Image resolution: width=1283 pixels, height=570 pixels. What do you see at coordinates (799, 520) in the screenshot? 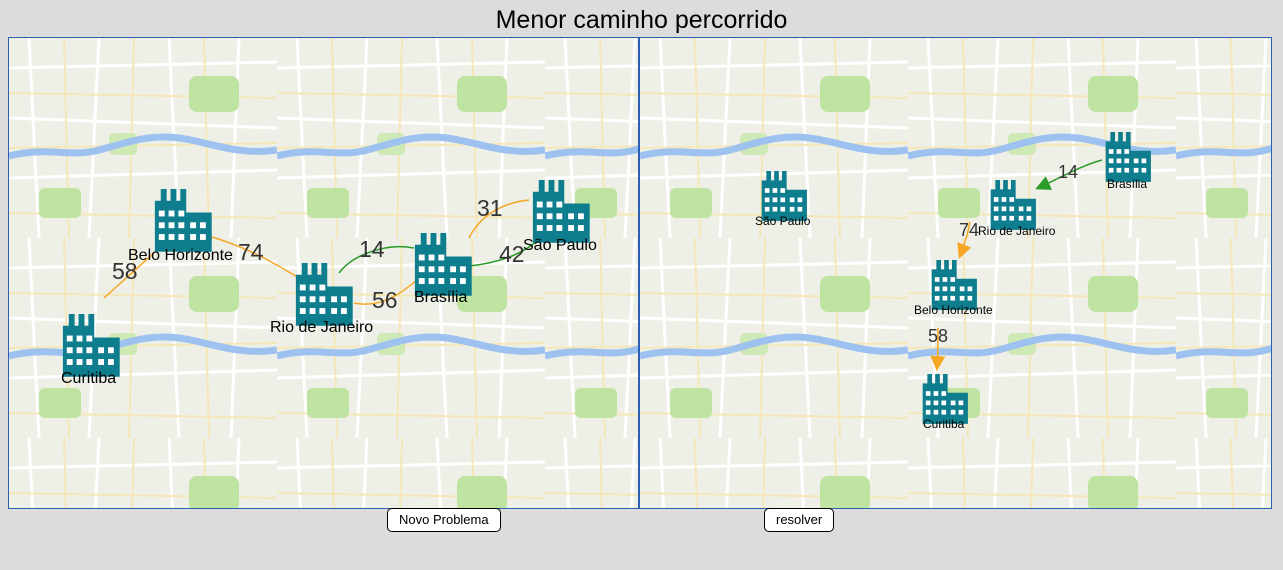
I see `solve-button: resolver` at bounding box center [799, 520].